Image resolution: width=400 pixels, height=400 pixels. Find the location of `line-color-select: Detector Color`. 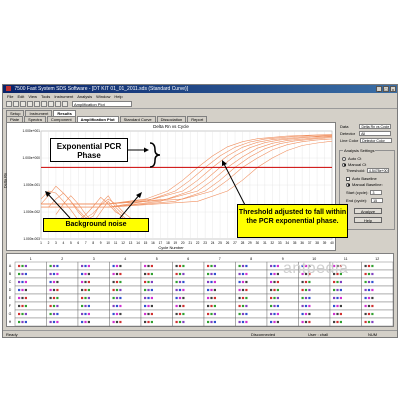

line-color-select: Detector Color is located at coordinates (376, 140).